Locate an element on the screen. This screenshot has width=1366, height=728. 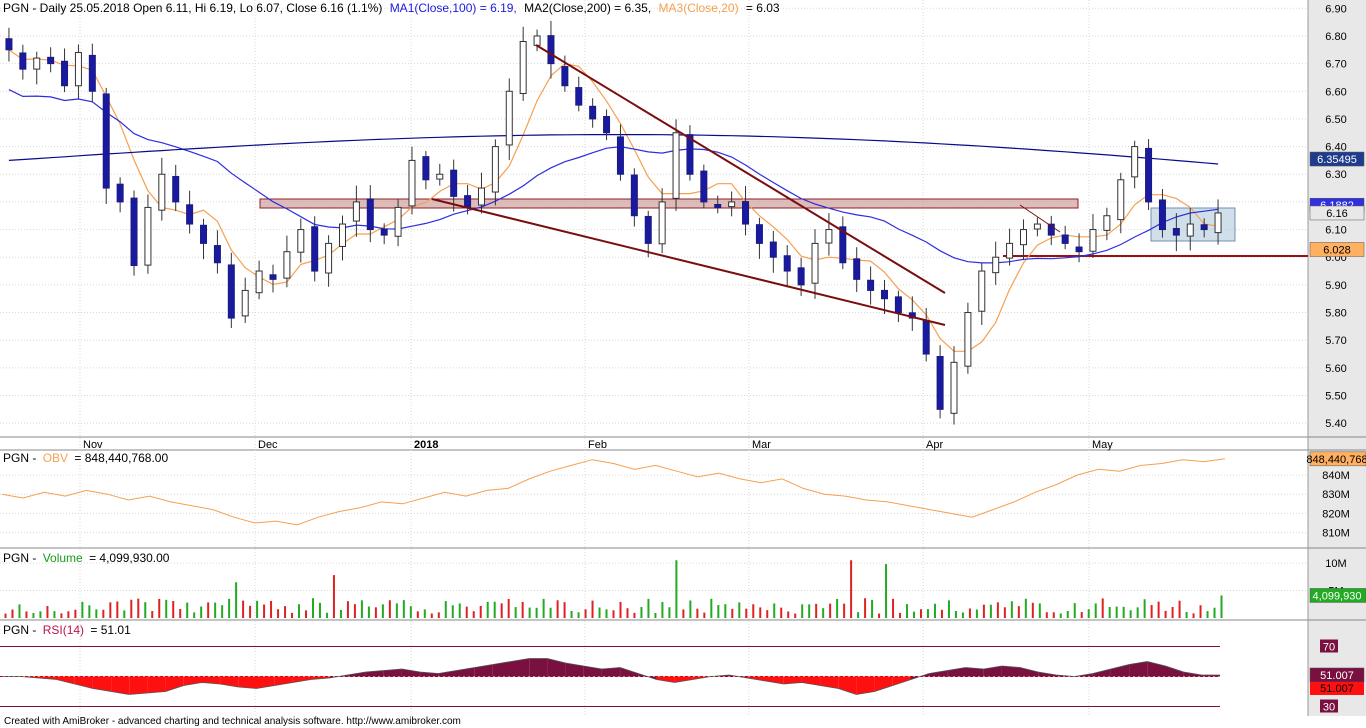
obv-tick-label: 820M is located at coordinates (1336, 514).